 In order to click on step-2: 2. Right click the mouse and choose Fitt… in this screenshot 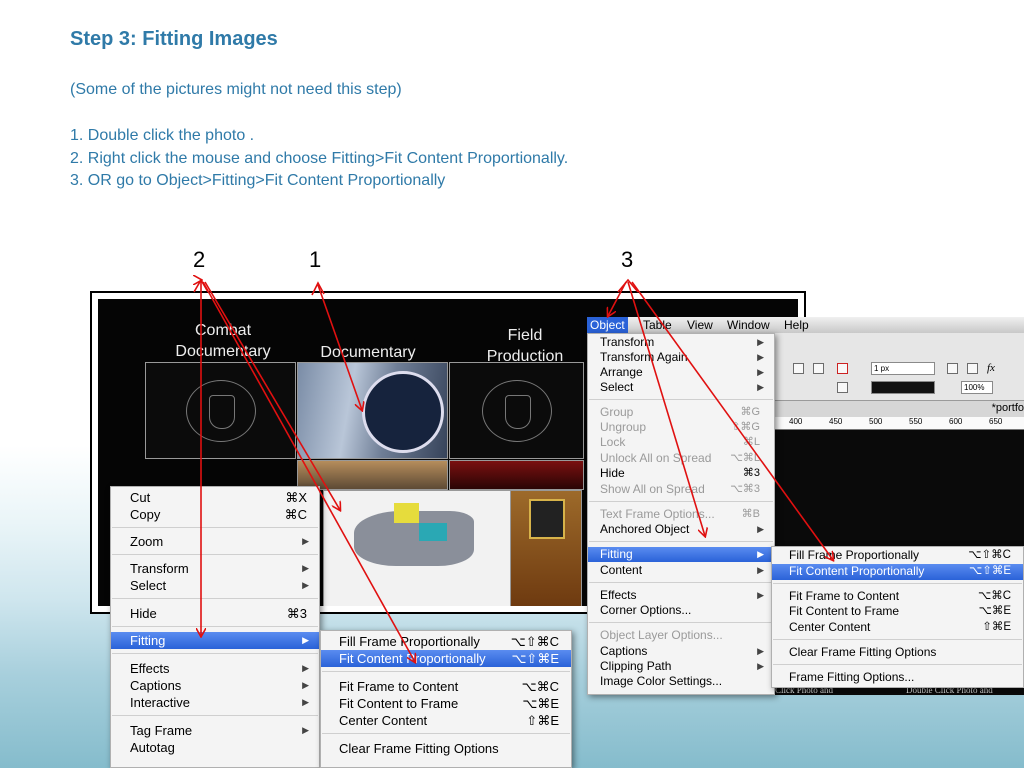, I will do `click(319, 158)`.